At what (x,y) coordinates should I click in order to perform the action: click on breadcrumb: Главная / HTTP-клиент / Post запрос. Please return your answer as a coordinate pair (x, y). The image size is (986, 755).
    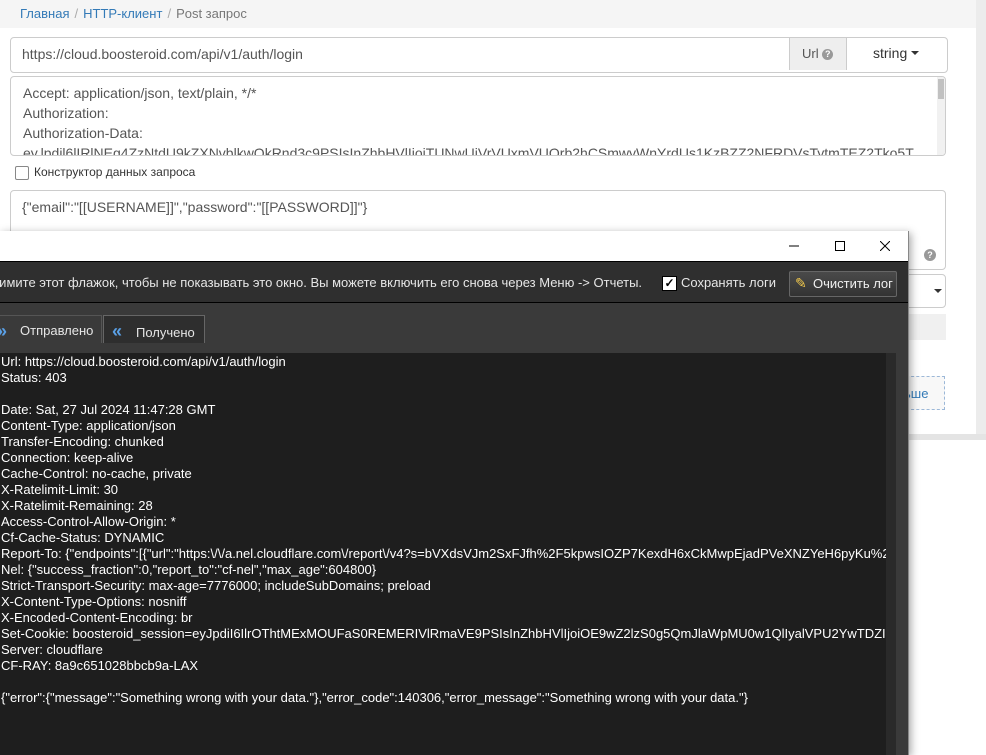
    Looking at the image, I should click on (133, 13).